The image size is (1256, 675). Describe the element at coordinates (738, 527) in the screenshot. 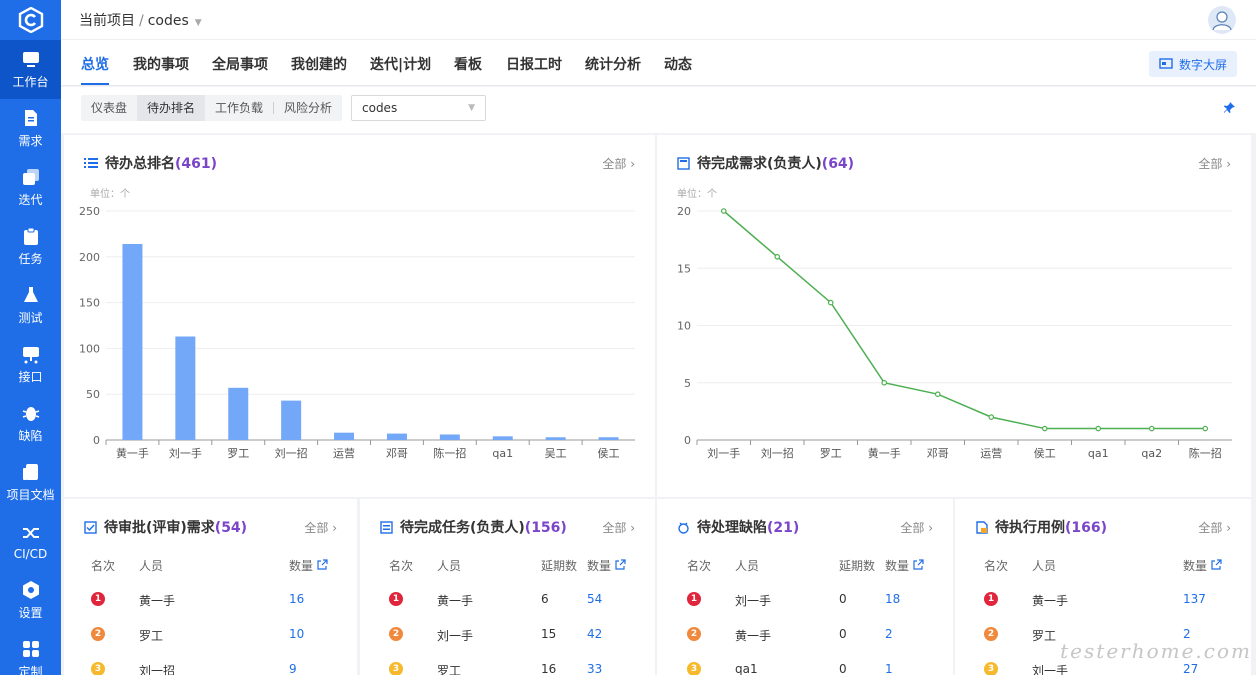

I see `table-title: 待处理缺陷(21)` at that location.